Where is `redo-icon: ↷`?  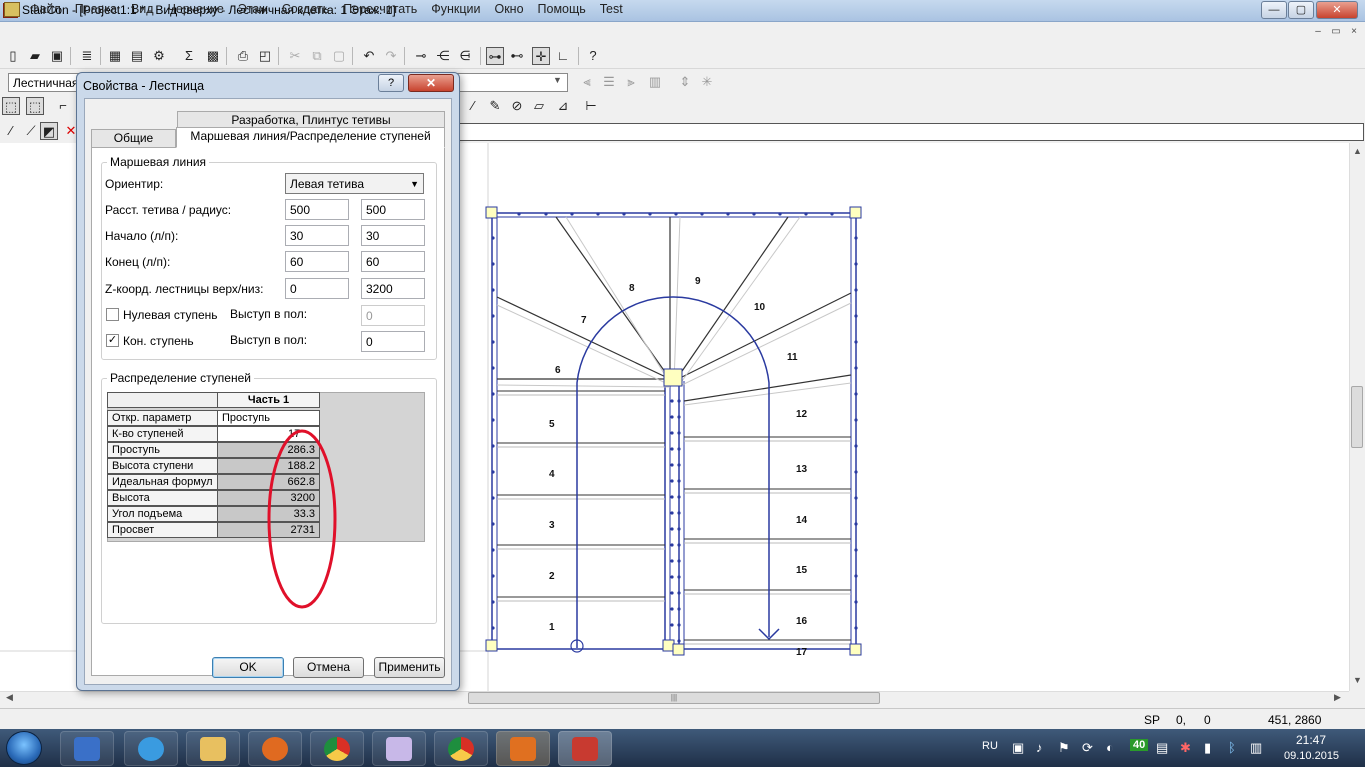
redo-icon: ↷ is located at coordinates (391, 56).